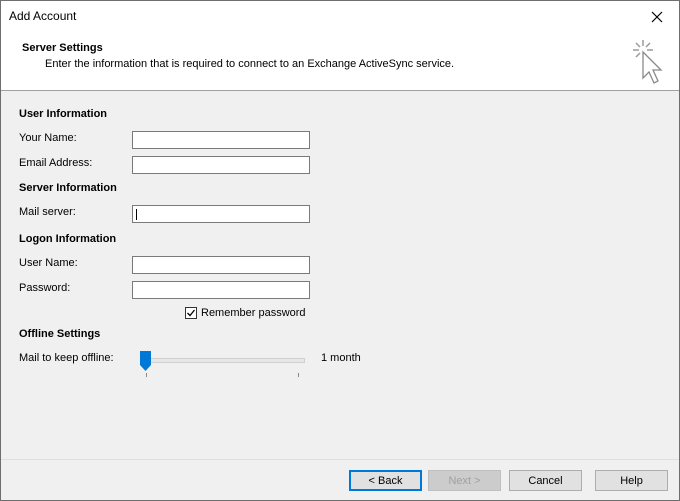 This screenshot has height=501, width=680. I want to click on close-icon, so click(657, 16).